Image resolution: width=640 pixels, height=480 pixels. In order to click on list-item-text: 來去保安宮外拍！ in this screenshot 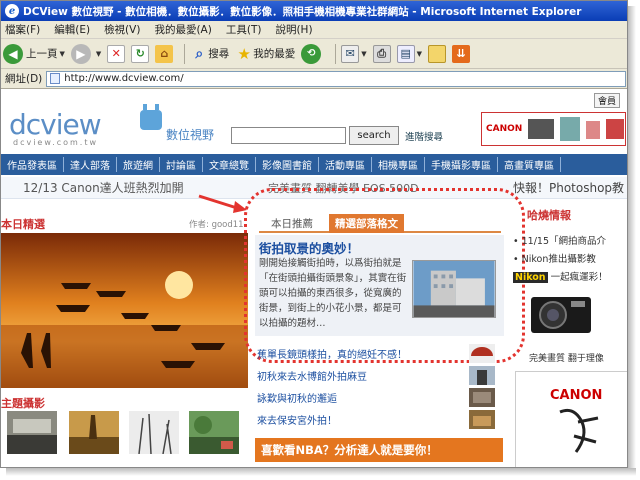, I will do `click(297, 419)`.